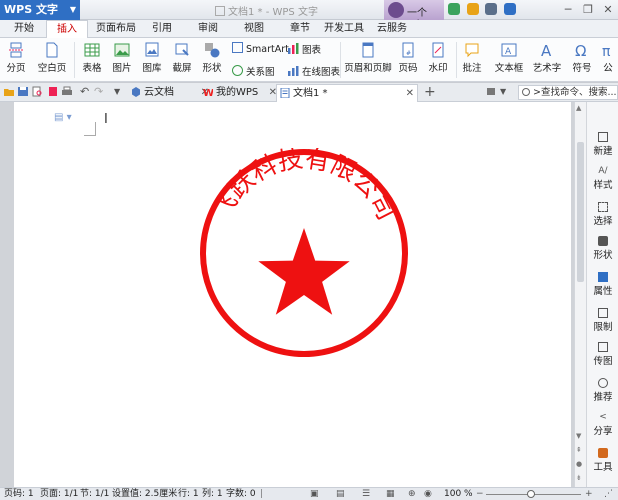 Image resolution: width=618 pixels, height=500 pixels. What do you see at coordinates (579, 464) in the screenshot?
I see `select-browse-icon: ●` at bounding box center [579, 464].